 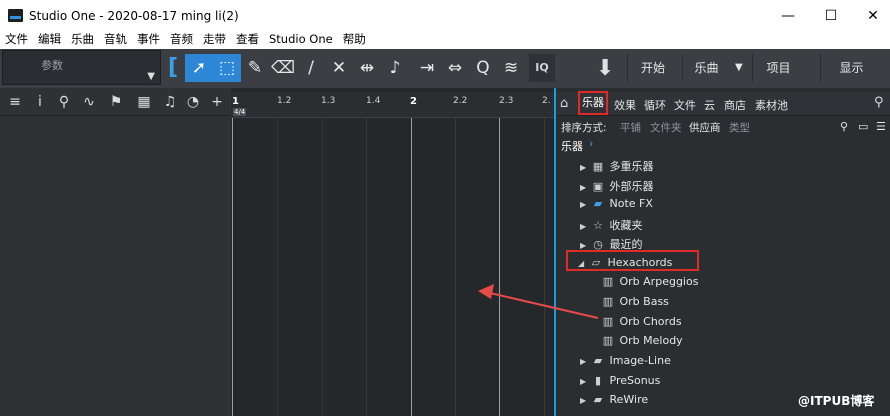 I want to click on annotation-arrow, so click(x=538, y=301).